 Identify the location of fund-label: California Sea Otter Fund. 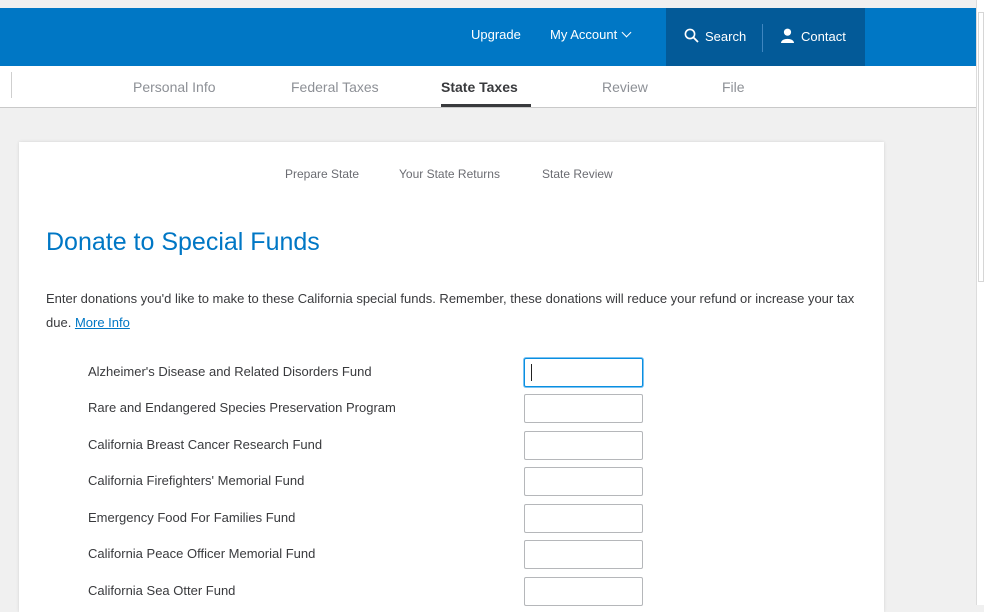
(162, 590).